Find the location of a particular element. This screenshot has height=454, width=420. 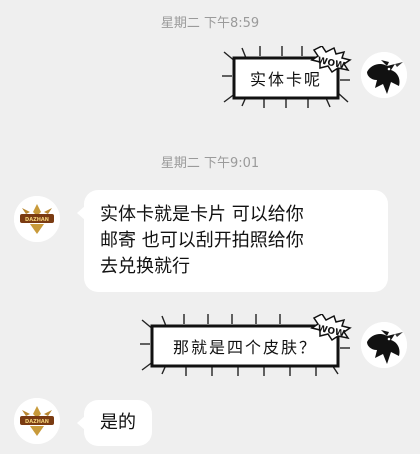

sent-sticker-message: WOW 那就是四个皮肤？ is located at coordinates (245, 345).